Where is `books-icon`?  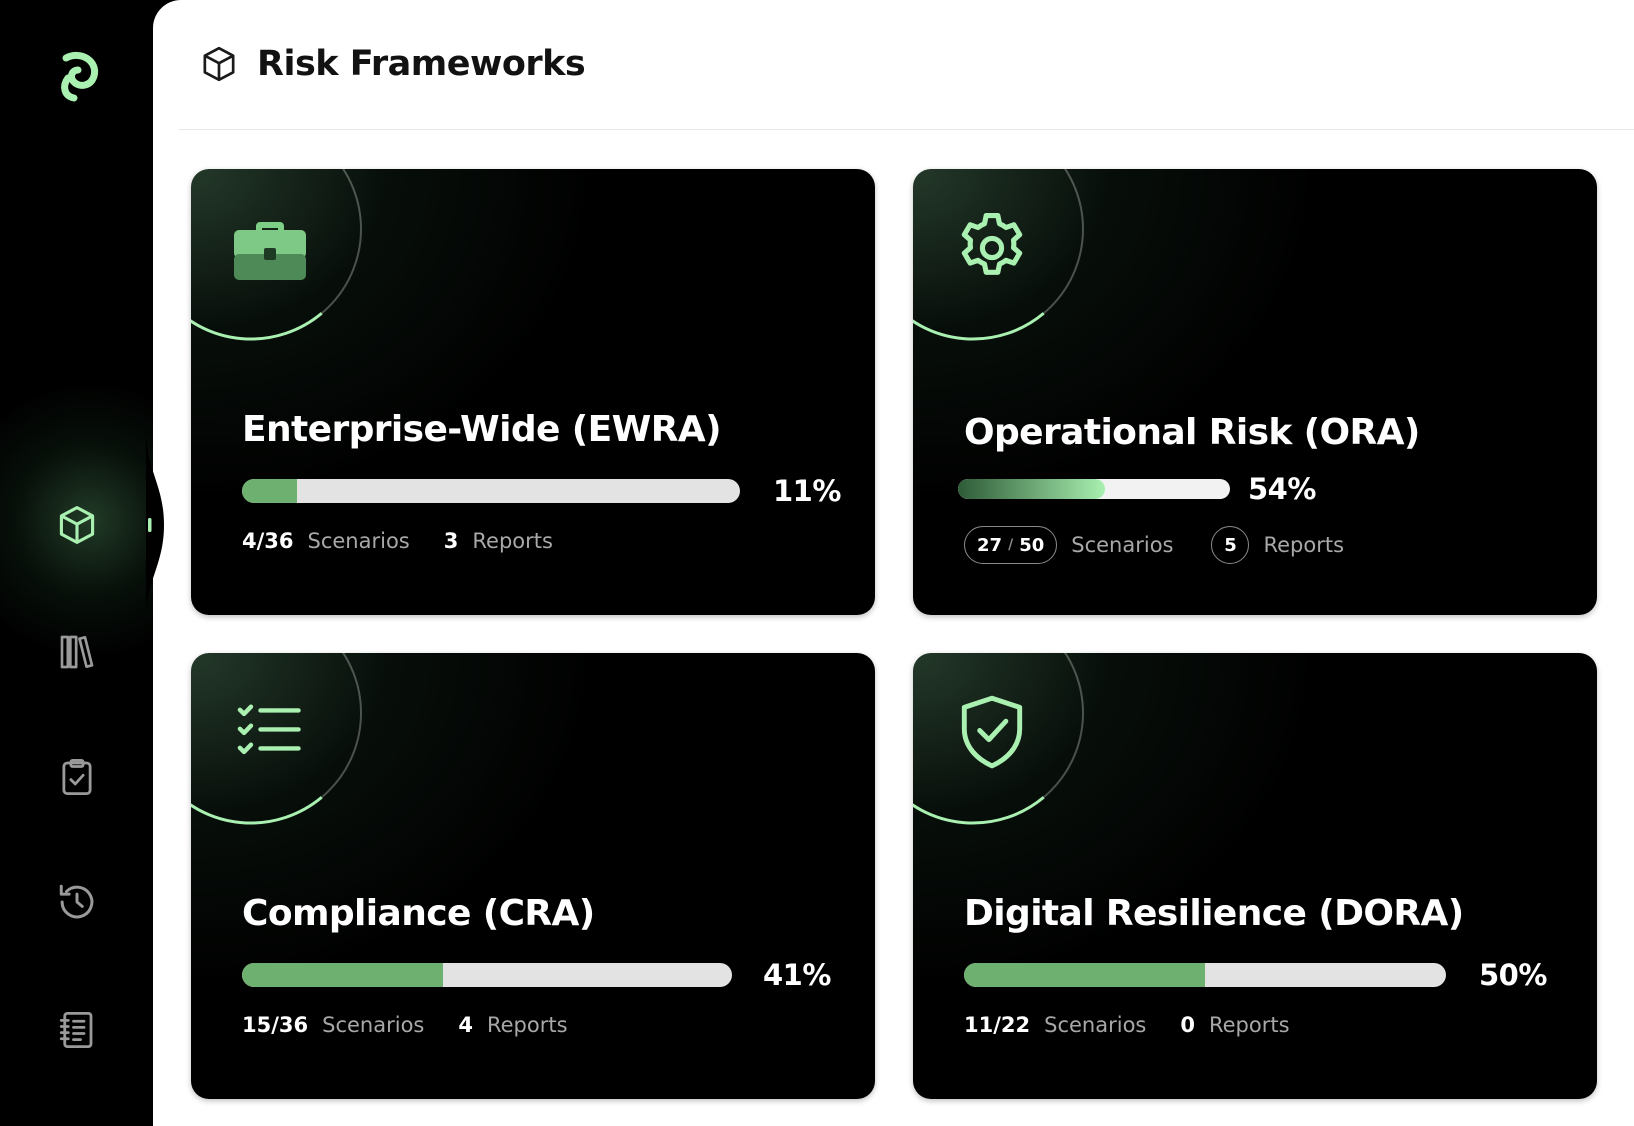
books-icon is located at coordinates (77, 652).